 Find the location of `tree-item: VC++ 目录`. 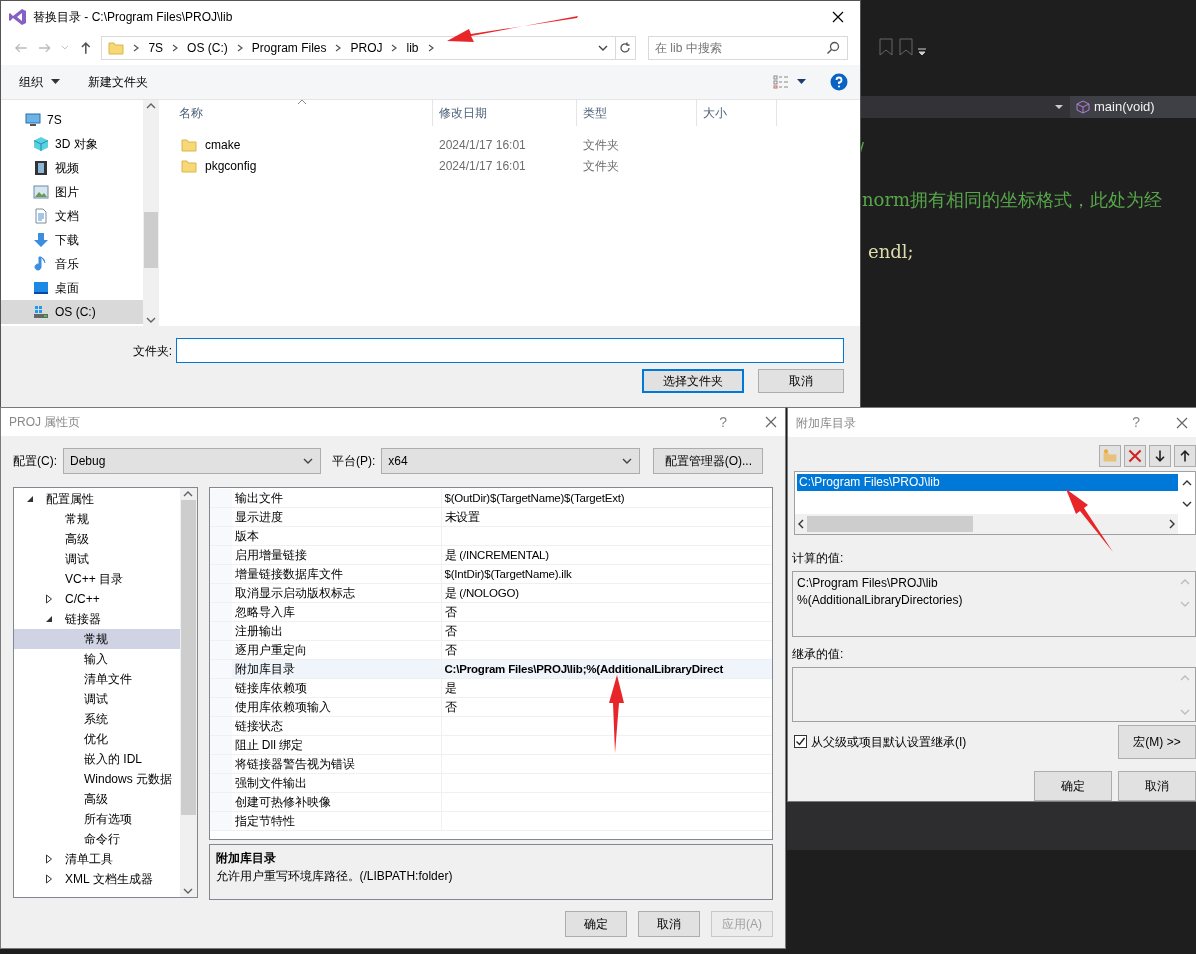

tree-item: VC++ 目录 is located at coordinates (97, 579).